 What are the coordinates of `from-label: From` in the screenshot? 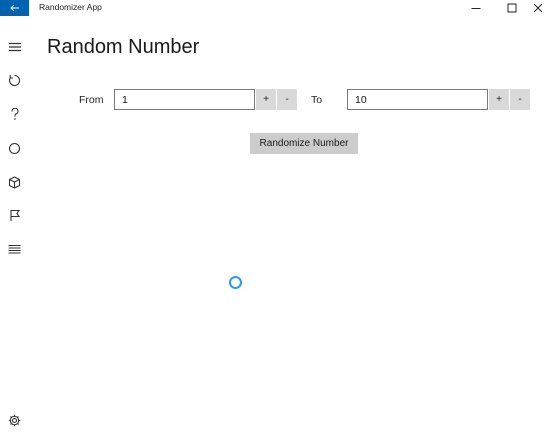 It's located at (91, 100).